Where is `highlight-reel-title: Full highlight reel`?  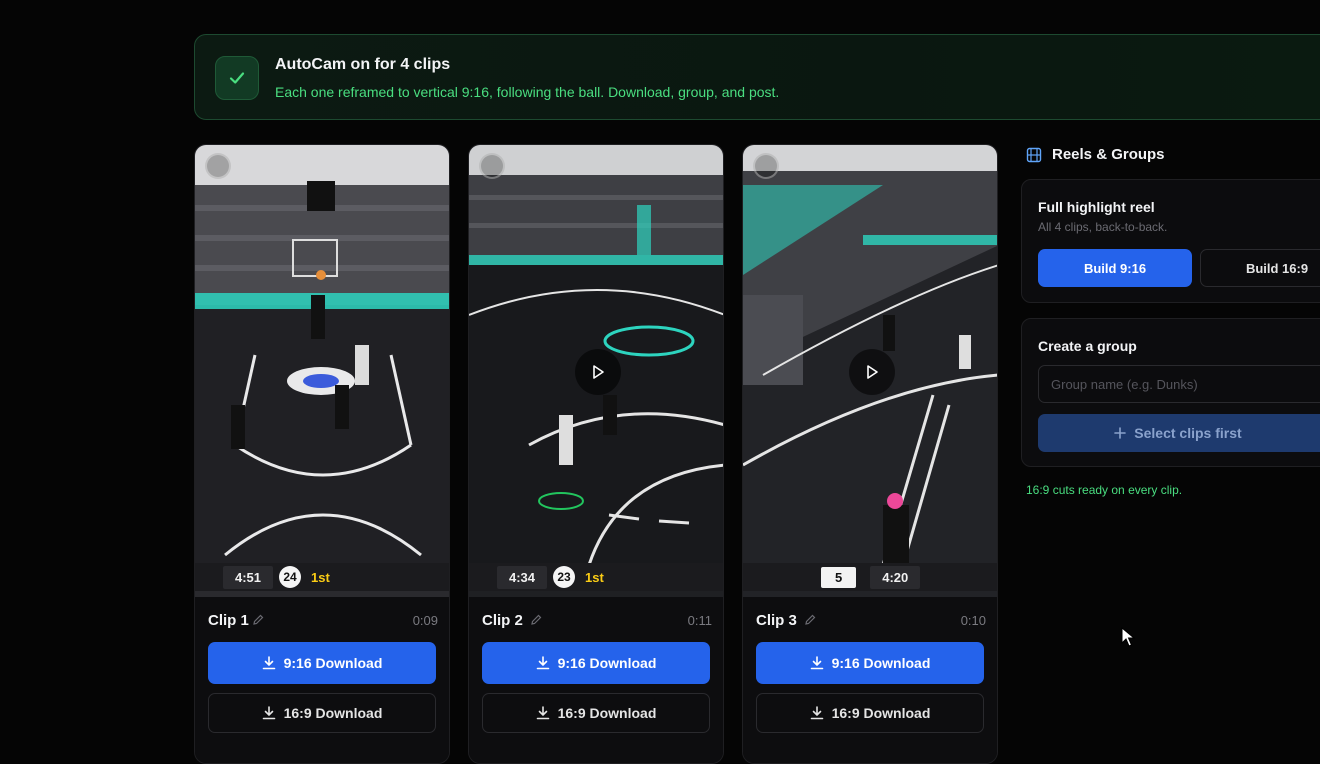 highlight-reel-title: Full highlight reel is located at coordinates (1096, 207).